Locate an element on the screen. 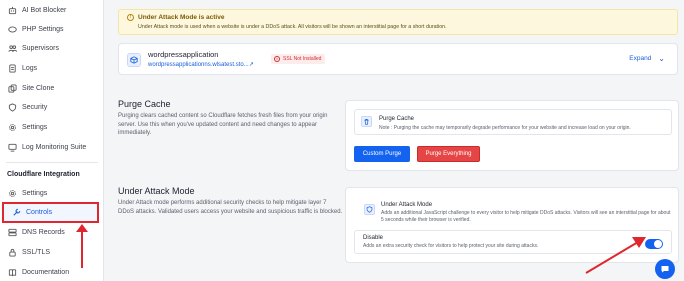 The height and width of the screenshot is (281, 684). warning-icon: ! is located at coordinates (130, 17).